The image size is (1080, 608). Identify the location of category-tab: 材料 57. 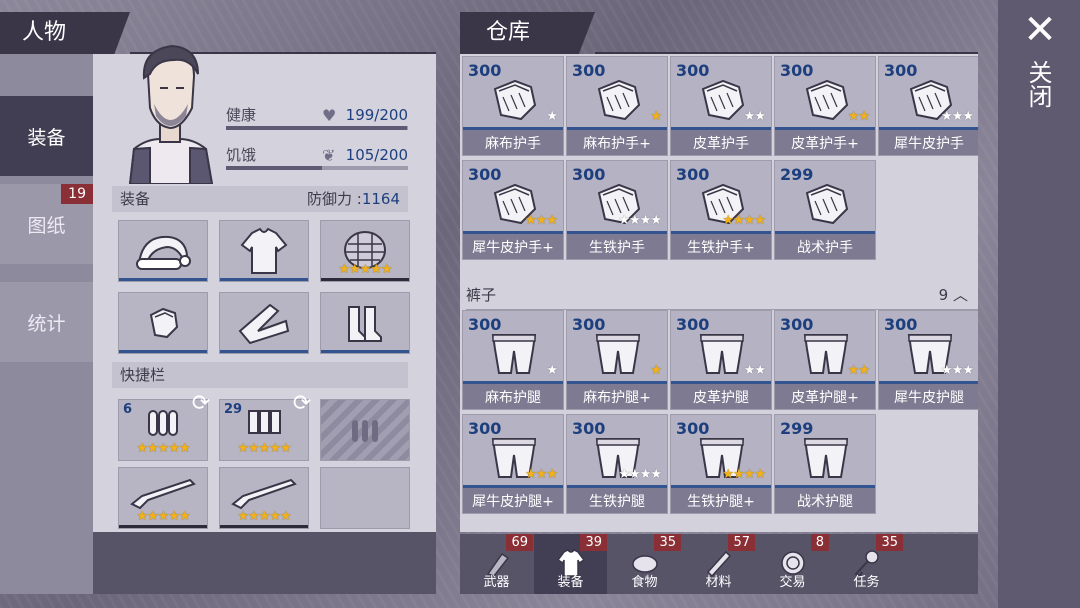
(718, 564).